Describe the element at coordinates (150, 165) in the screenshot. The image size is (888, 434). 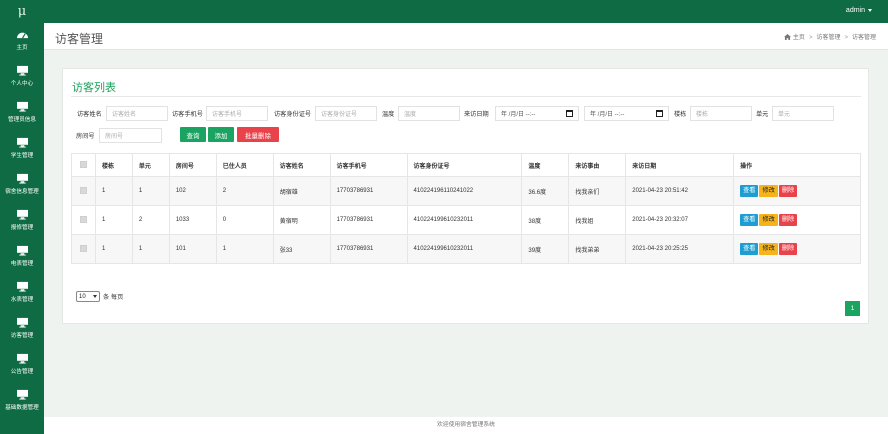
I see `column-header: 单元` at that location.